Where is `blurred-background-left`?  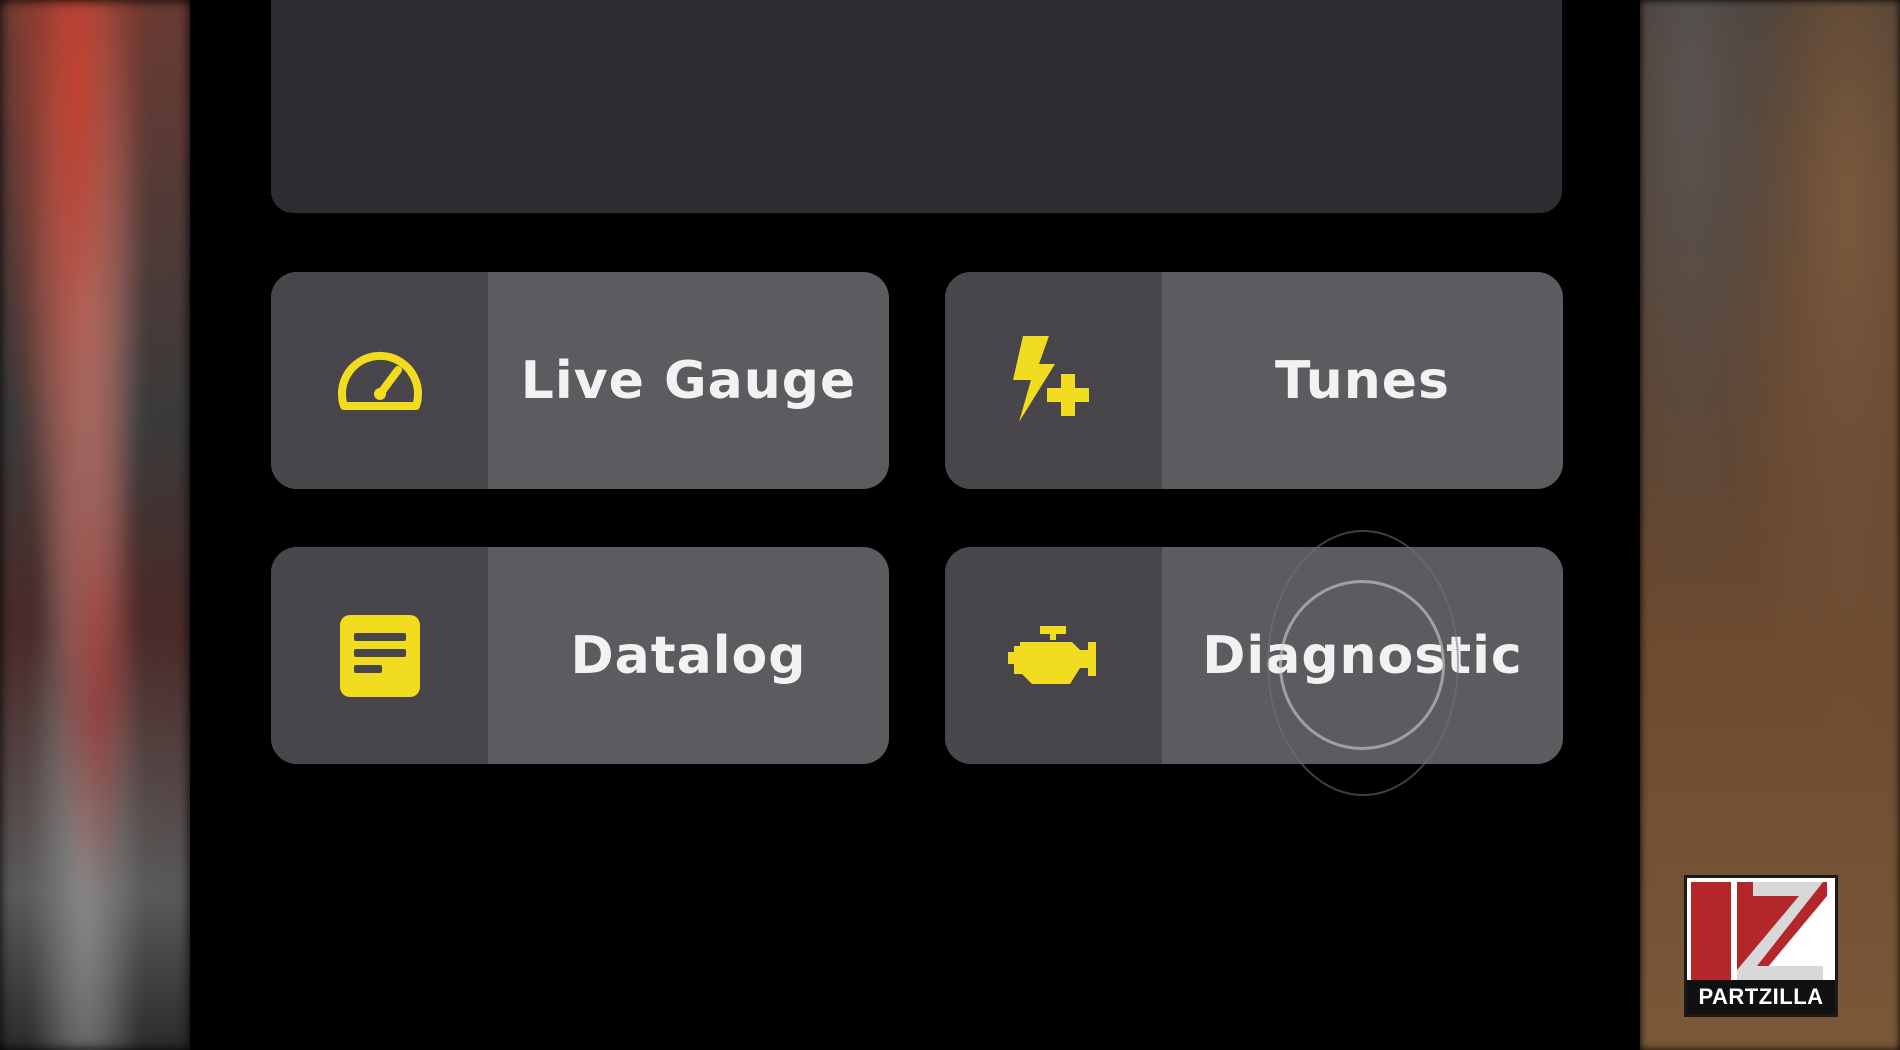 blurred-background-left is located at coordinates (95, 525).